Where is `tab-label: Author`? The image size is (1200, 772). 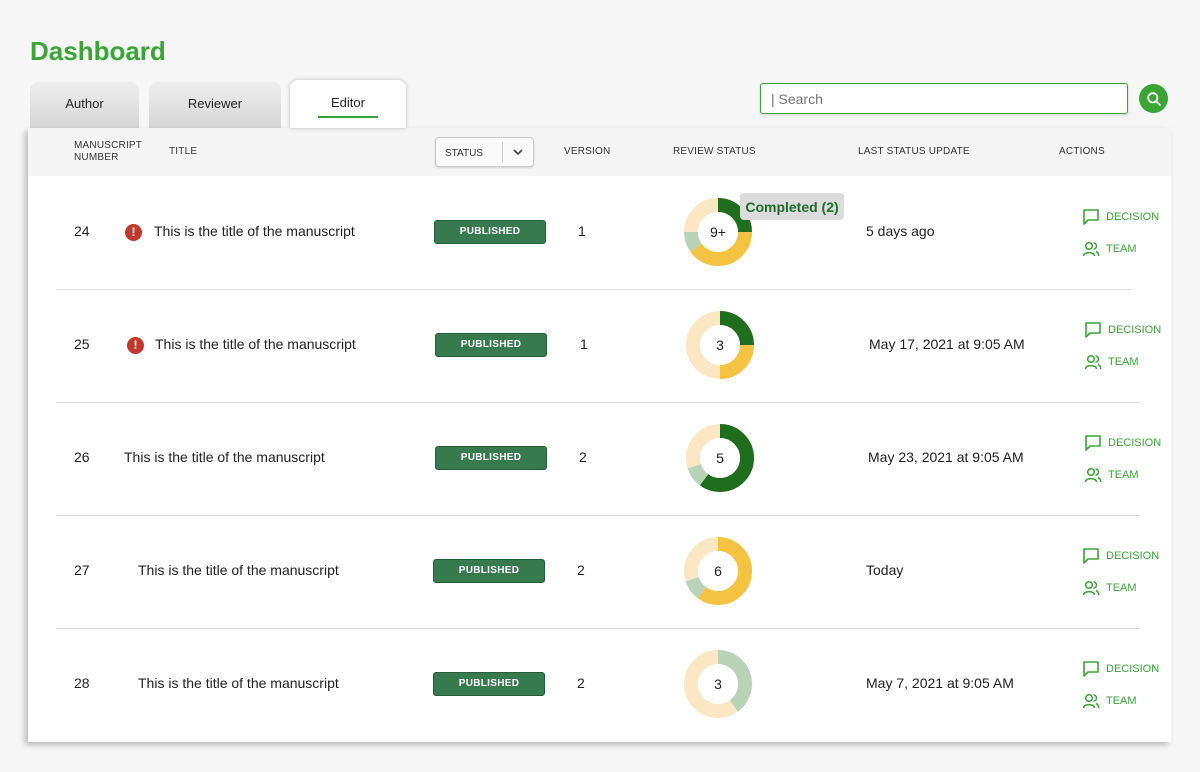 tab-label: Author is located at coordinates (84, 103).